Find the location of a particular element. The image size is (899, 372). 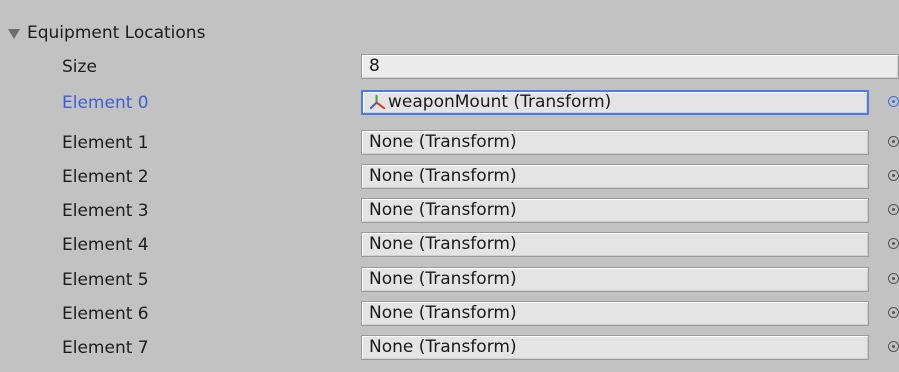

size-label: Size is located at coordinates (79, 67).